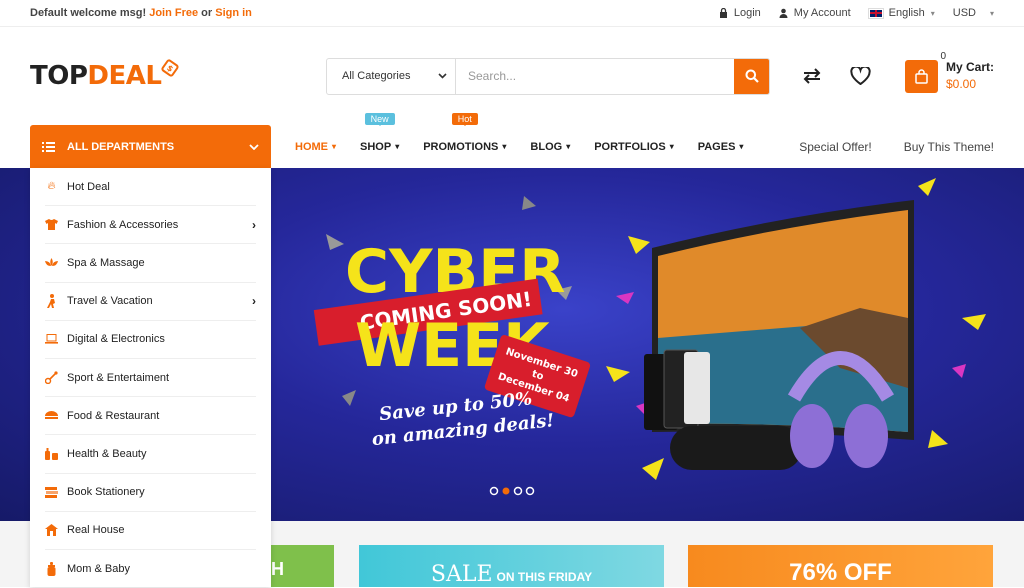  Describe the element at coordinates (207, 13) in the screenshot. I see `or-text: or` at that location.